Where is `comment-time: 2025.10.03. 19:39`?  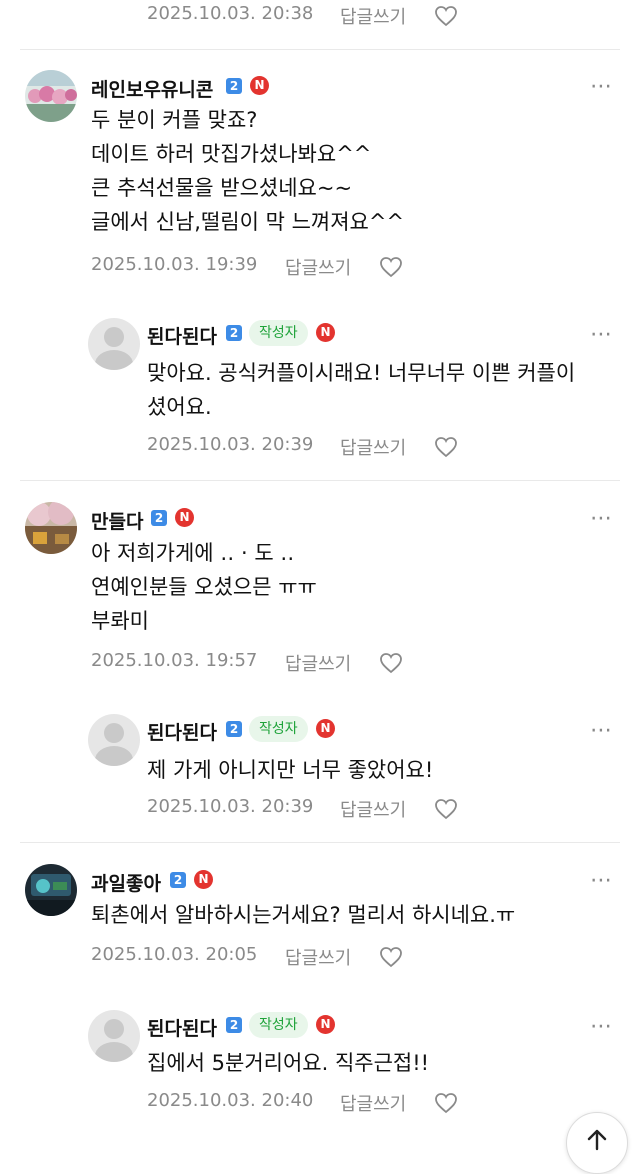 comment-time: 2025.10.03. 19:39 is located at coordinates (174, 264).